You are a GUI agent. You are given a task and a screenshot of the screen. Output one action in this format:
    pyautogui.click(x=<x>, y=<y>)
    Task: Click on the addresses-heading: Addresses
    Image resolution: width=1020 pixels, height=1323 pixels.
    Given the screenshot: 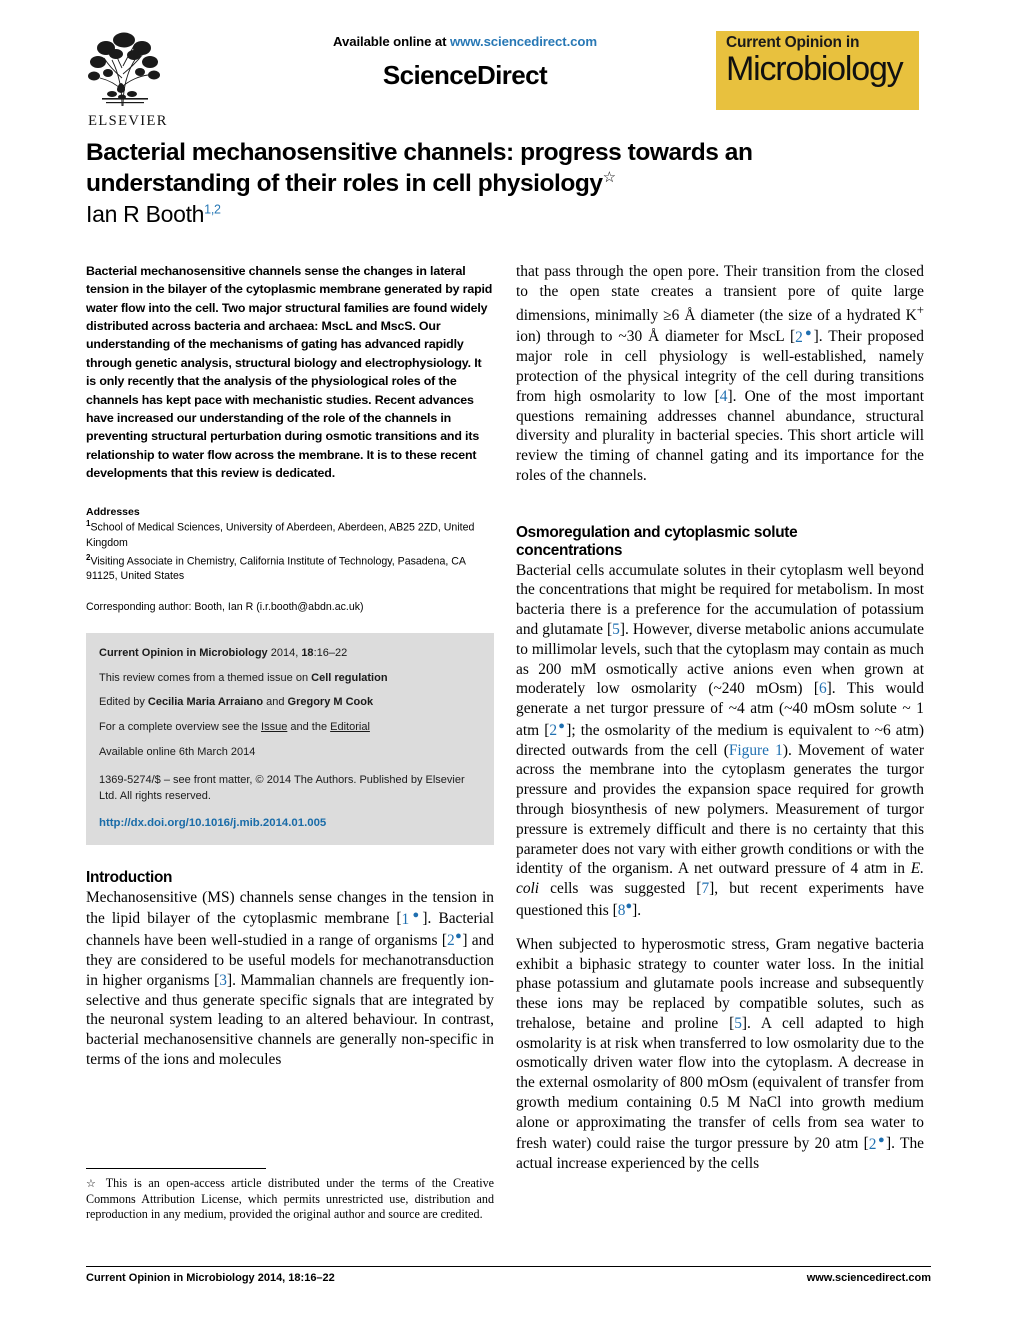 What is the action you would take?
    pyautogui.click(x=113, y=512)
    